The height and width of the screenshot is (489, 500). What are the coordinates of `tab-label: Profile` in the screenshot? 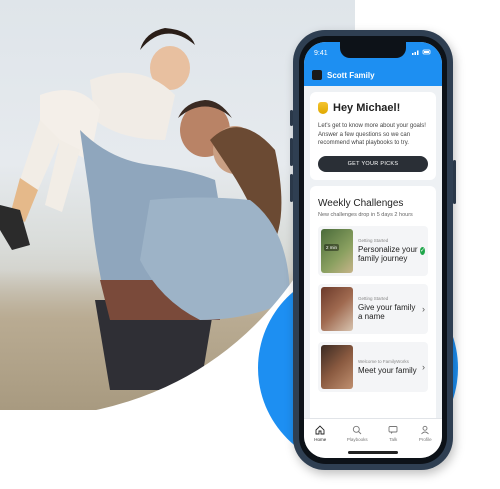 It's located at (425, 439).